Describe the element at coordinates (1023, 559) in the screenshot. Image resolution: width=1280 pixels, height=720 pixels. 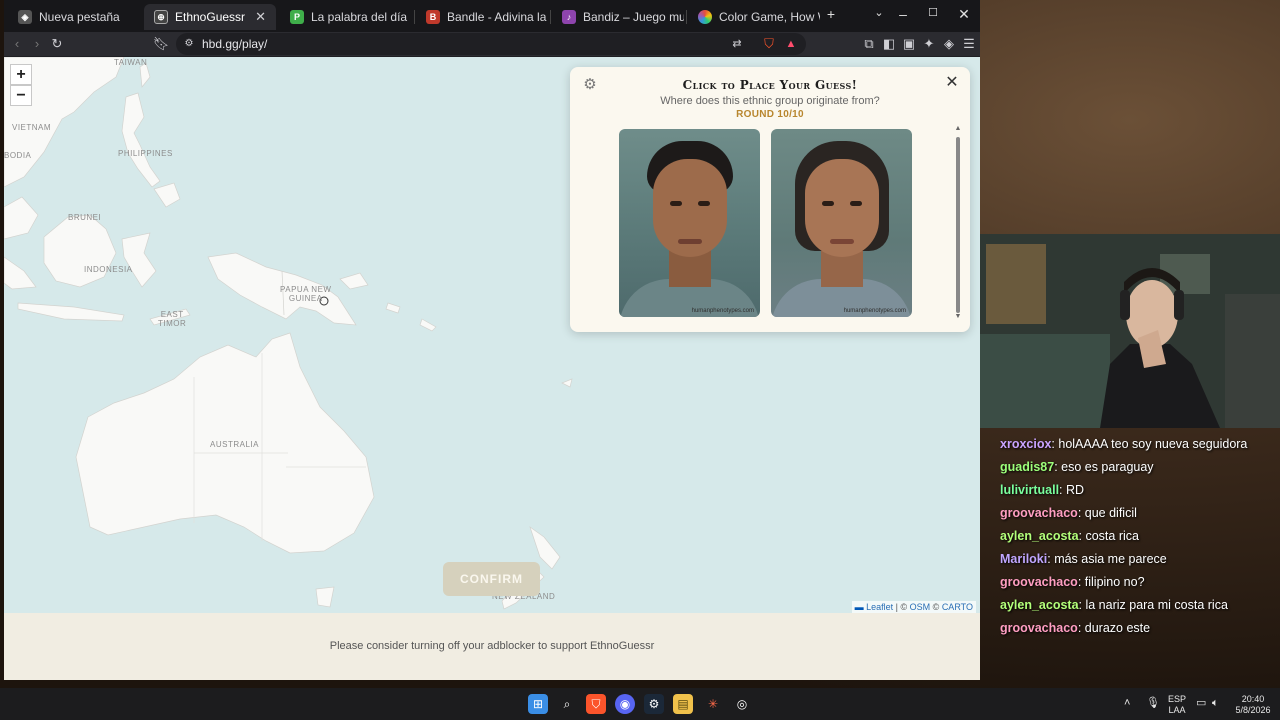
I see `chat-username: Mariloki` at that location.